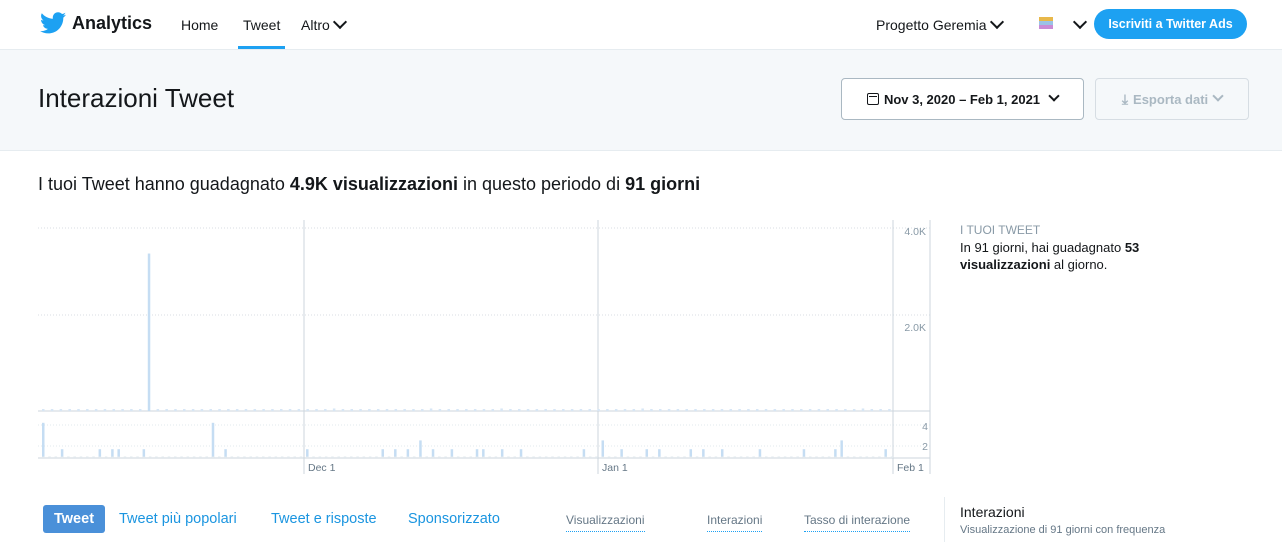  Describe the element at coordinates (1080, 22) in the screenshot. I see `language-chevron-down-icon` at that location.